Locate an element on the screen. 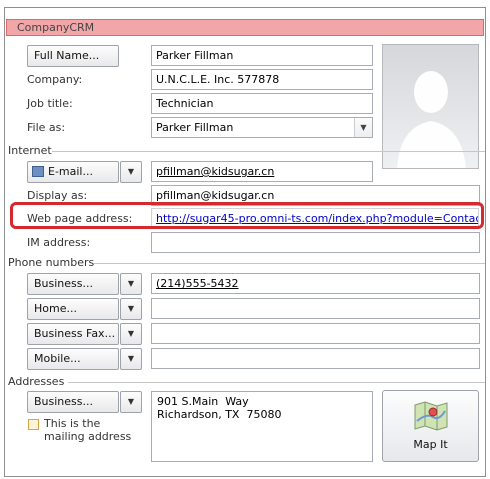 The width and height of the screenshot is (490, 479). email-type-dropdown: ▼ is located at coordinates (131, 172).